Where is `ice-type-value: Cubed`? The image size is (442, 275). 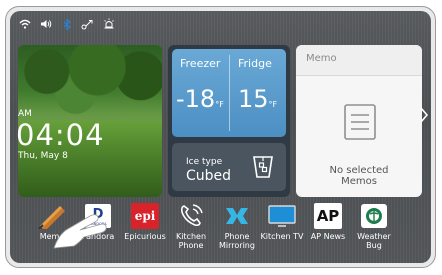
ice-type-value: Cubed is located at coordinates (209, 176).